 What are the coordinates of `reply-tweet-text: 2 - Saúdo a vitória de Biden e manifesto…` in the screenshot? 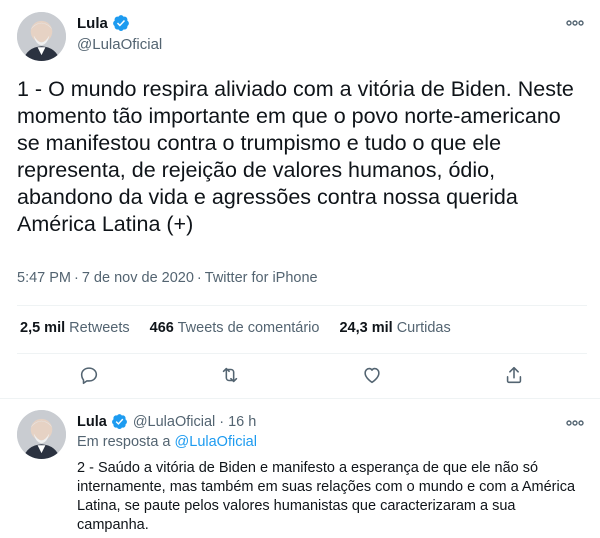 It's located at (326, 496).